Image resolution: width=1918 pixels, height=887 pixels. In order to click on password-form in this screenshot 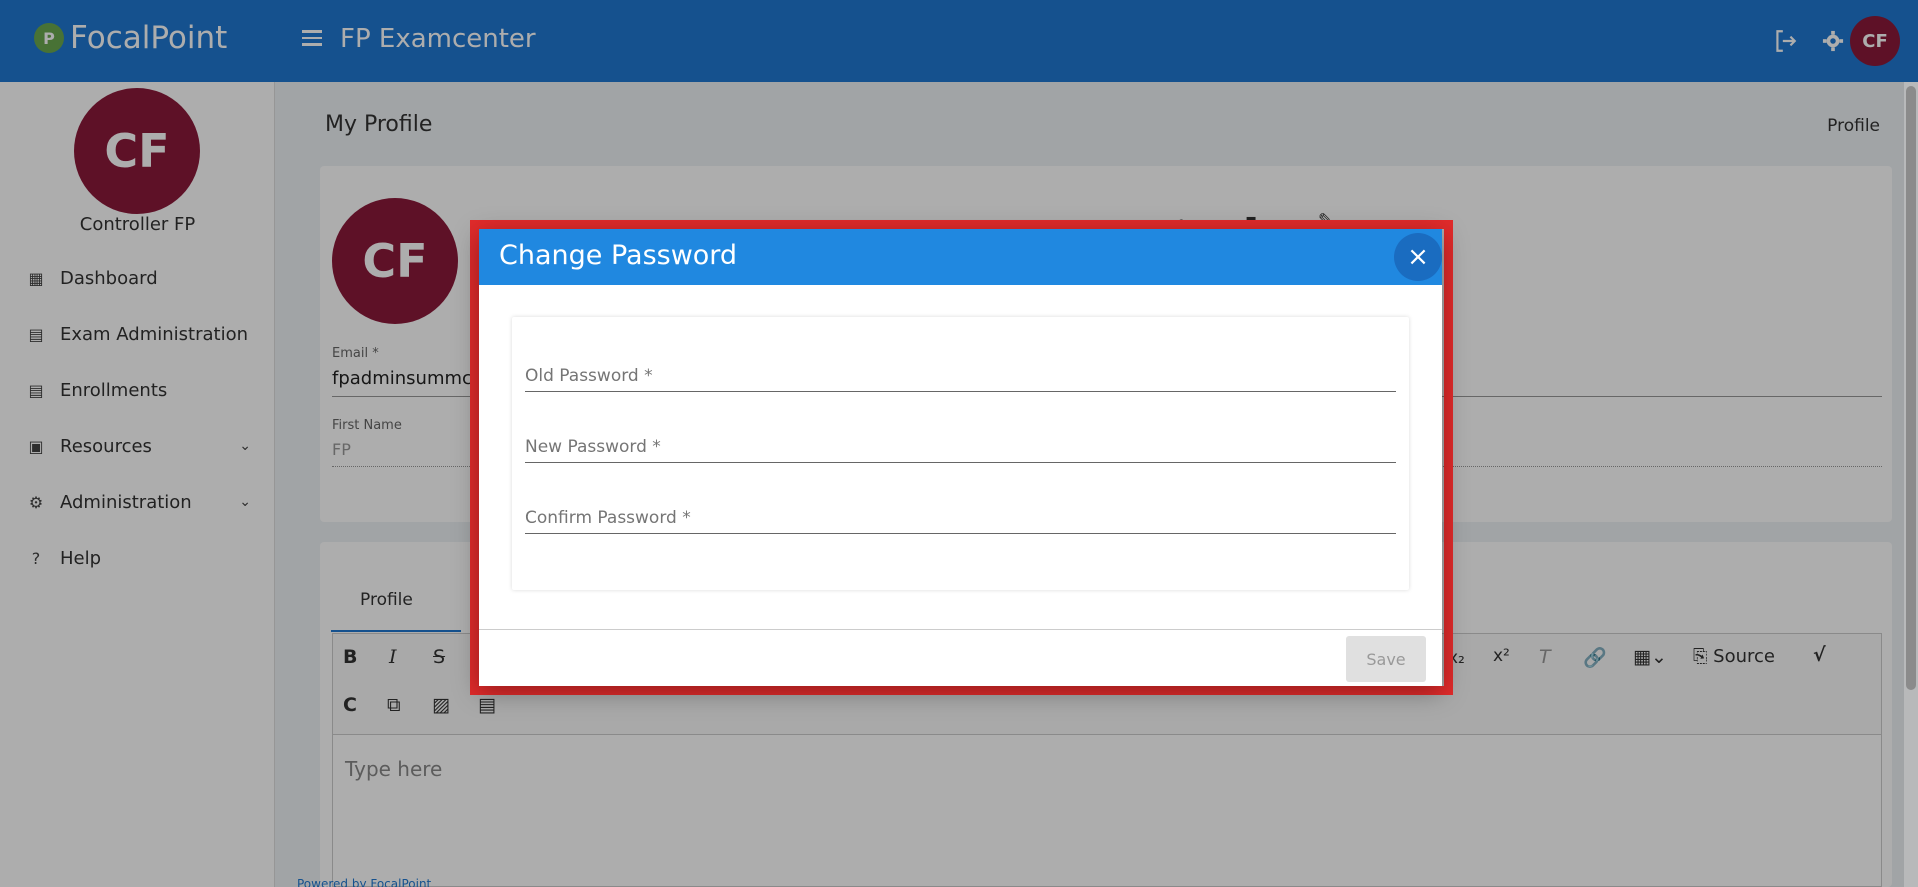, I will do `click(960, 453)`.